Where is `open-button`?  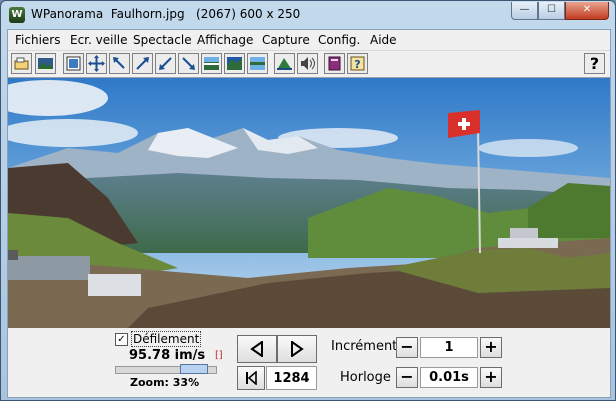
open-button is located at coordinates (21, 63).